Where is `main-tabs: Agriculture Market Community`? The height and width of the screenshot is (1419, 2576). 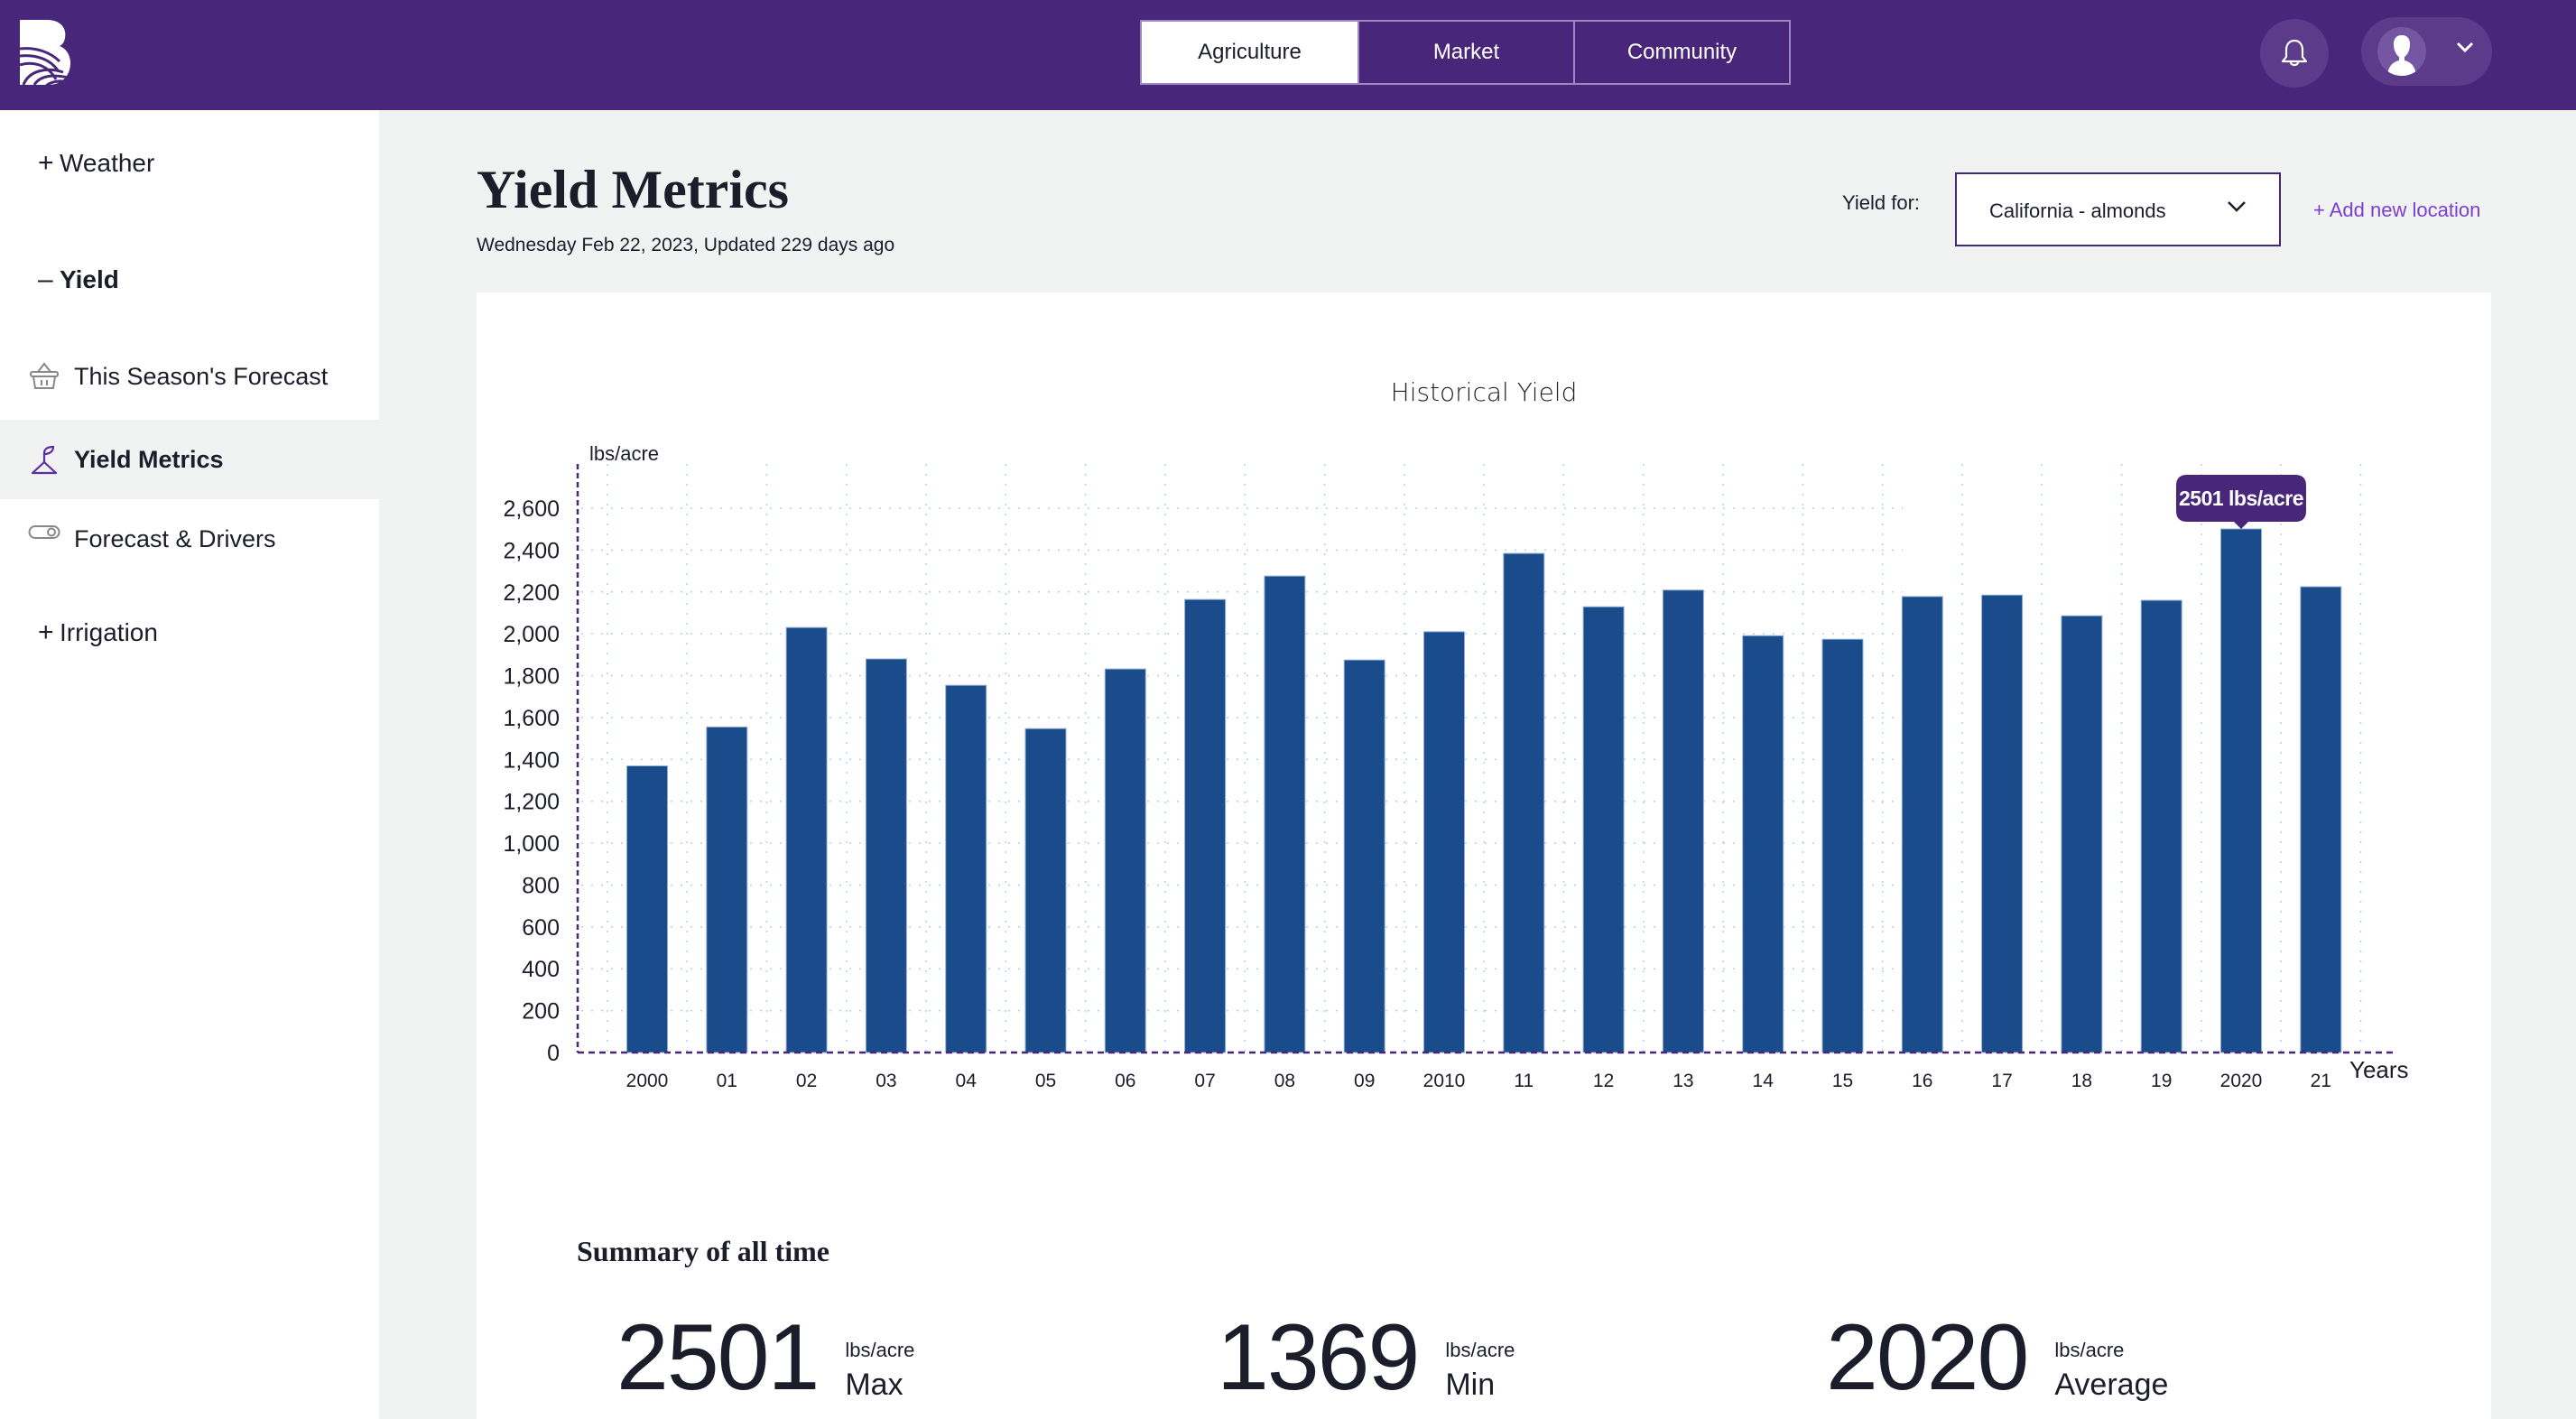
main-tabs: Agriculture Market Community is located at coordinates (1465, 53).